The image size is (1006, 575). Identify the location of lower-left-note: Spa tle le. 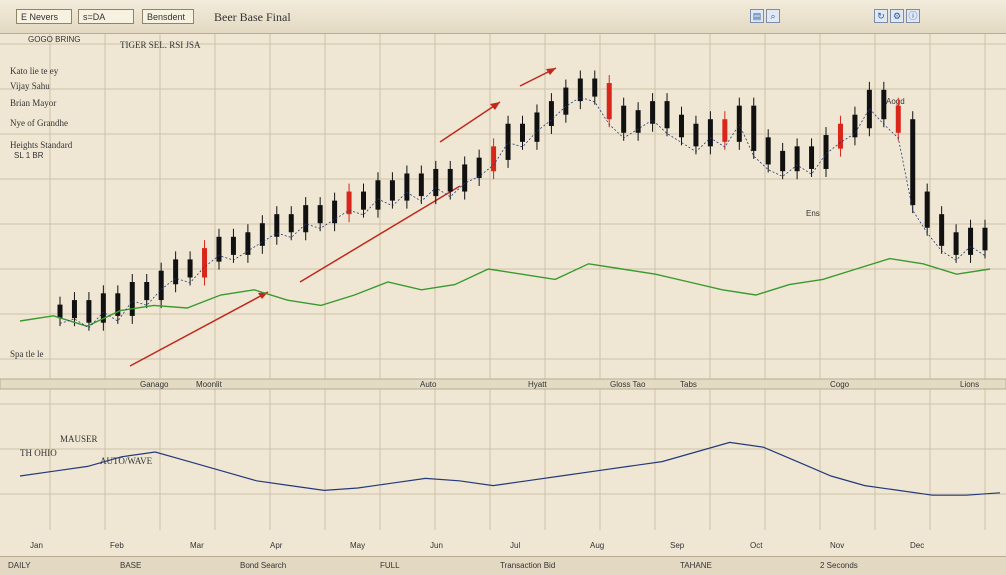
(27, 354).